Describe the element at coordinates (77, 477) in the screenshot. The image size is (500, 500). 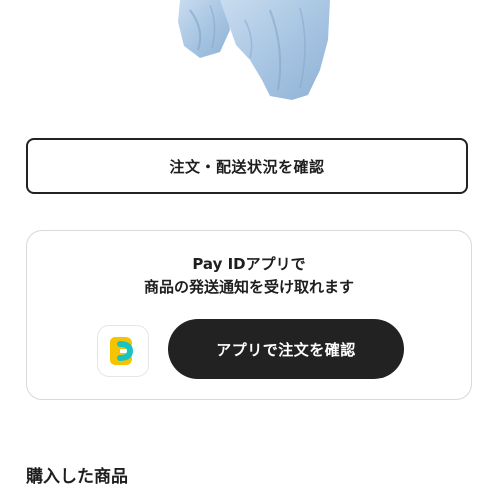
I see `purchased-items-heading: 購入した商品` at that location.